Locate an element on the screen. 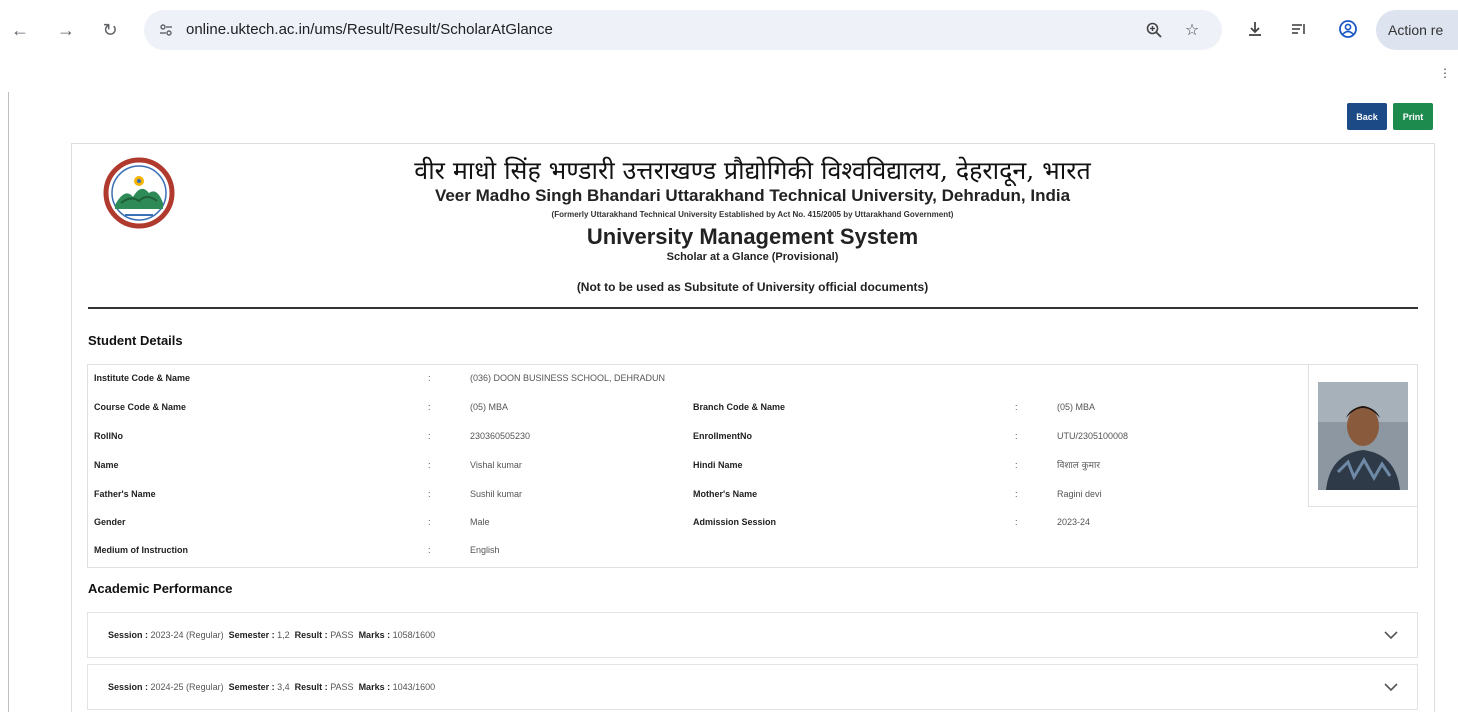 The image size is (1458, 712). site-info-icon is located at coordinates (166, 30).